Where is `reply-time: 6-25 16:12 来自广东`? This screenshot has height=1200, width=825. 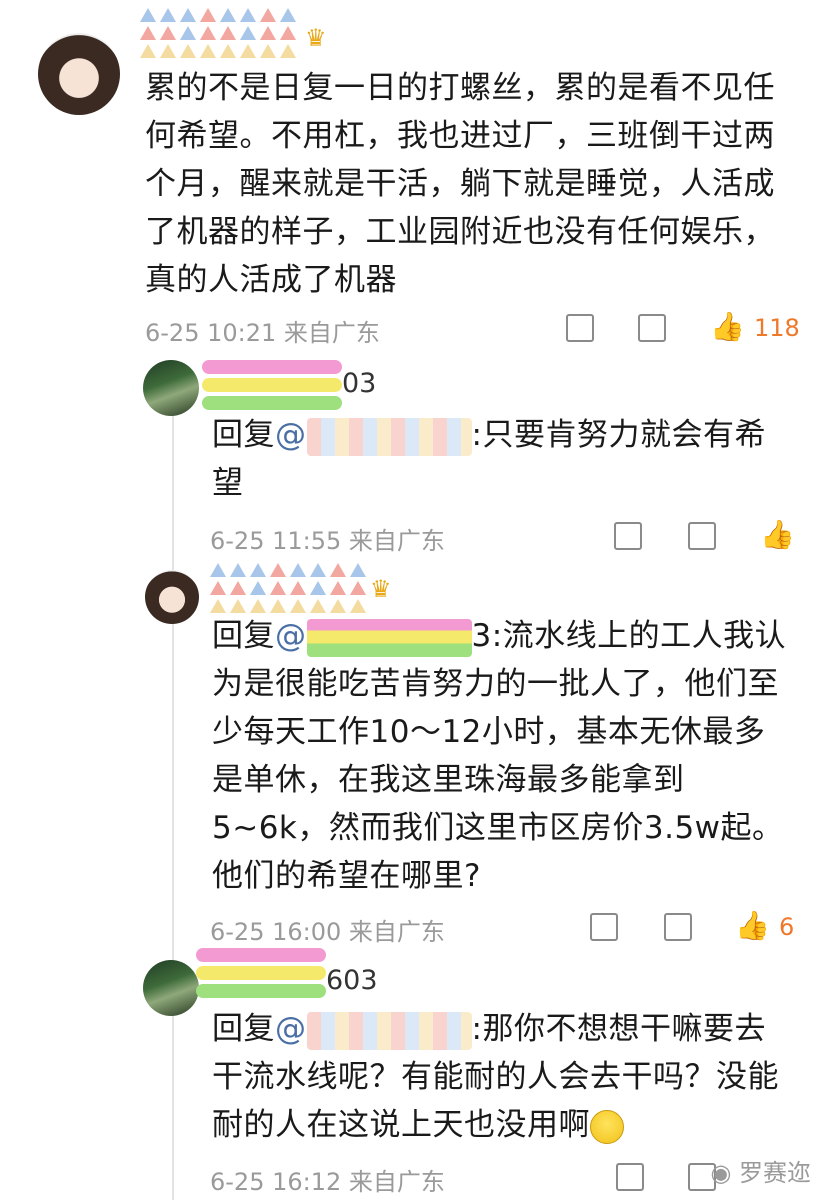 reply-time: 6-25 16:12 来自广东 is located at coordinates (327, 1182).